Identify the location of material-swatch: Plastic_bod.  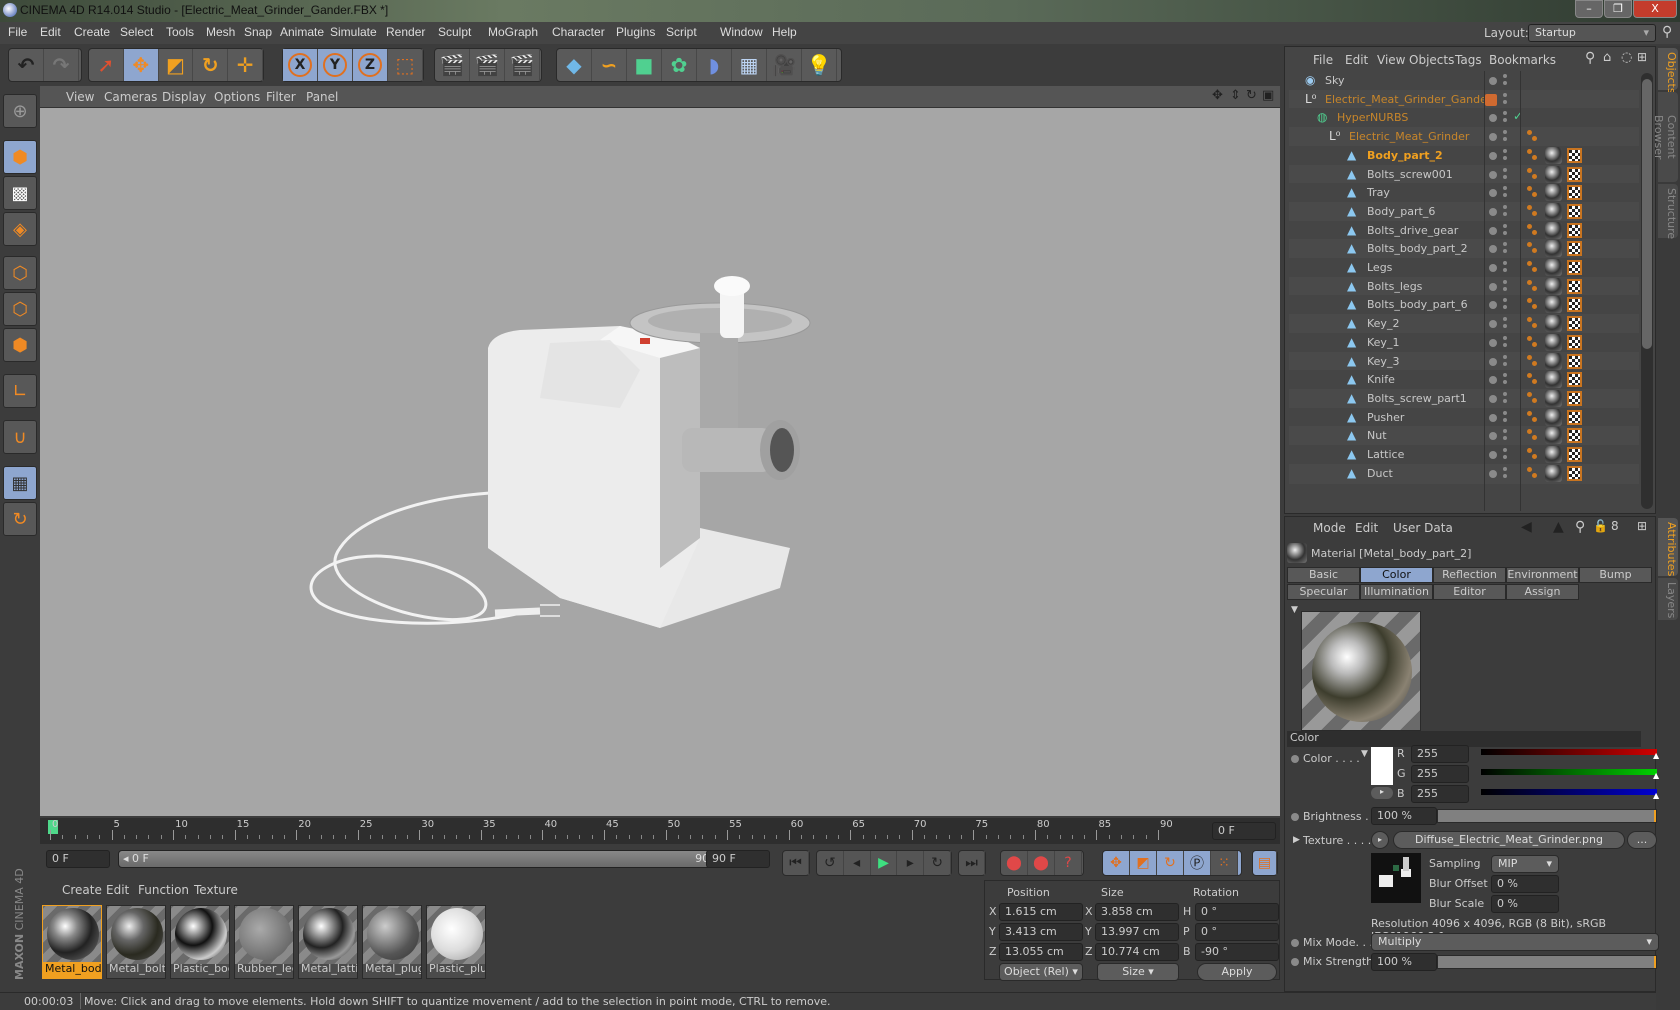
(200, 942).